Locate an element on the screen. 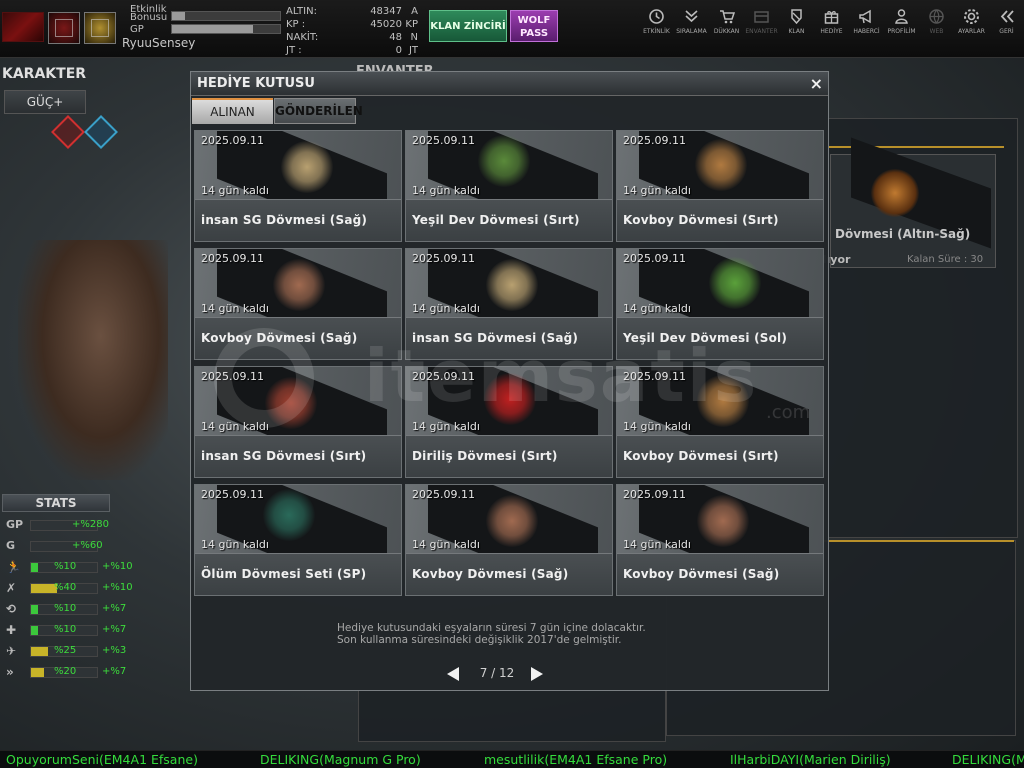 This screenshot has height=768, width=1024. ticker-item: DELIKING(M is located at coordinates (988, 759).